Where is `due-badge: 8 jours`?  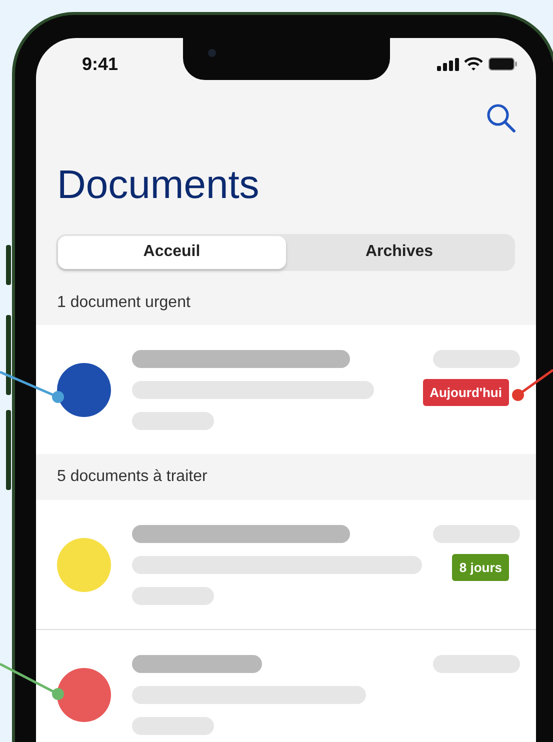 due-badge: 8 jours is located at coordinates (480, 567).